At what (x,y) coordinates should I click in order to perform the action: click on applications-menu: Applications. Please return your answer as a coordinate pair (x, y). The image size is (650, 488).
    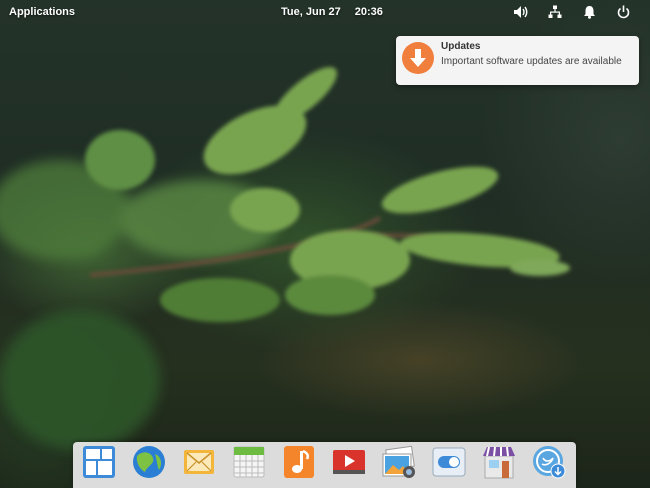
    Looking at the image, I should click on (42, 12).